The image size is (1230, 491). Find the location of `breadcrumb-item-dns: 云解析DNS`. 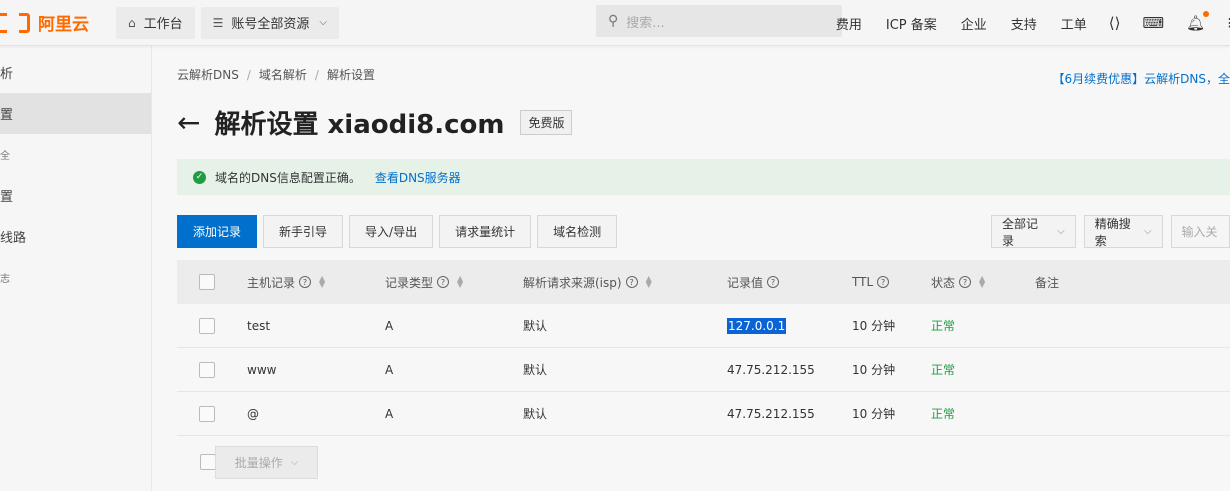

breadcrumb-item-dns: 云解析DNS is located at coordinates (208, 75).